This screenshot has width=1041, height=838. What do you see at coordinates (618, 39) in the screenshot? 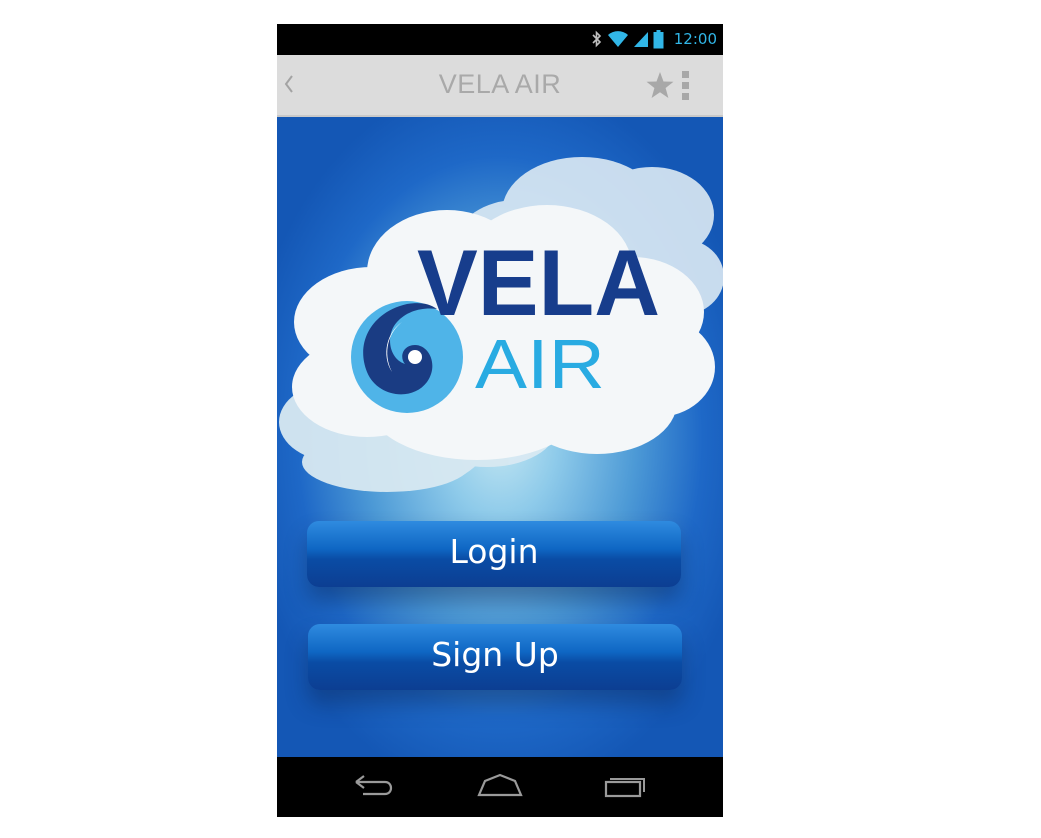
I see `wifi-icon` at bounding box center [618, 39].